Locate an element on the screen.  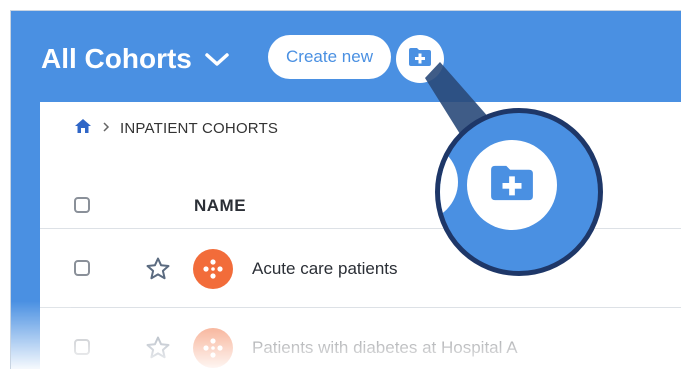
create-new-button: Create new is located at coordinates (329, 57).